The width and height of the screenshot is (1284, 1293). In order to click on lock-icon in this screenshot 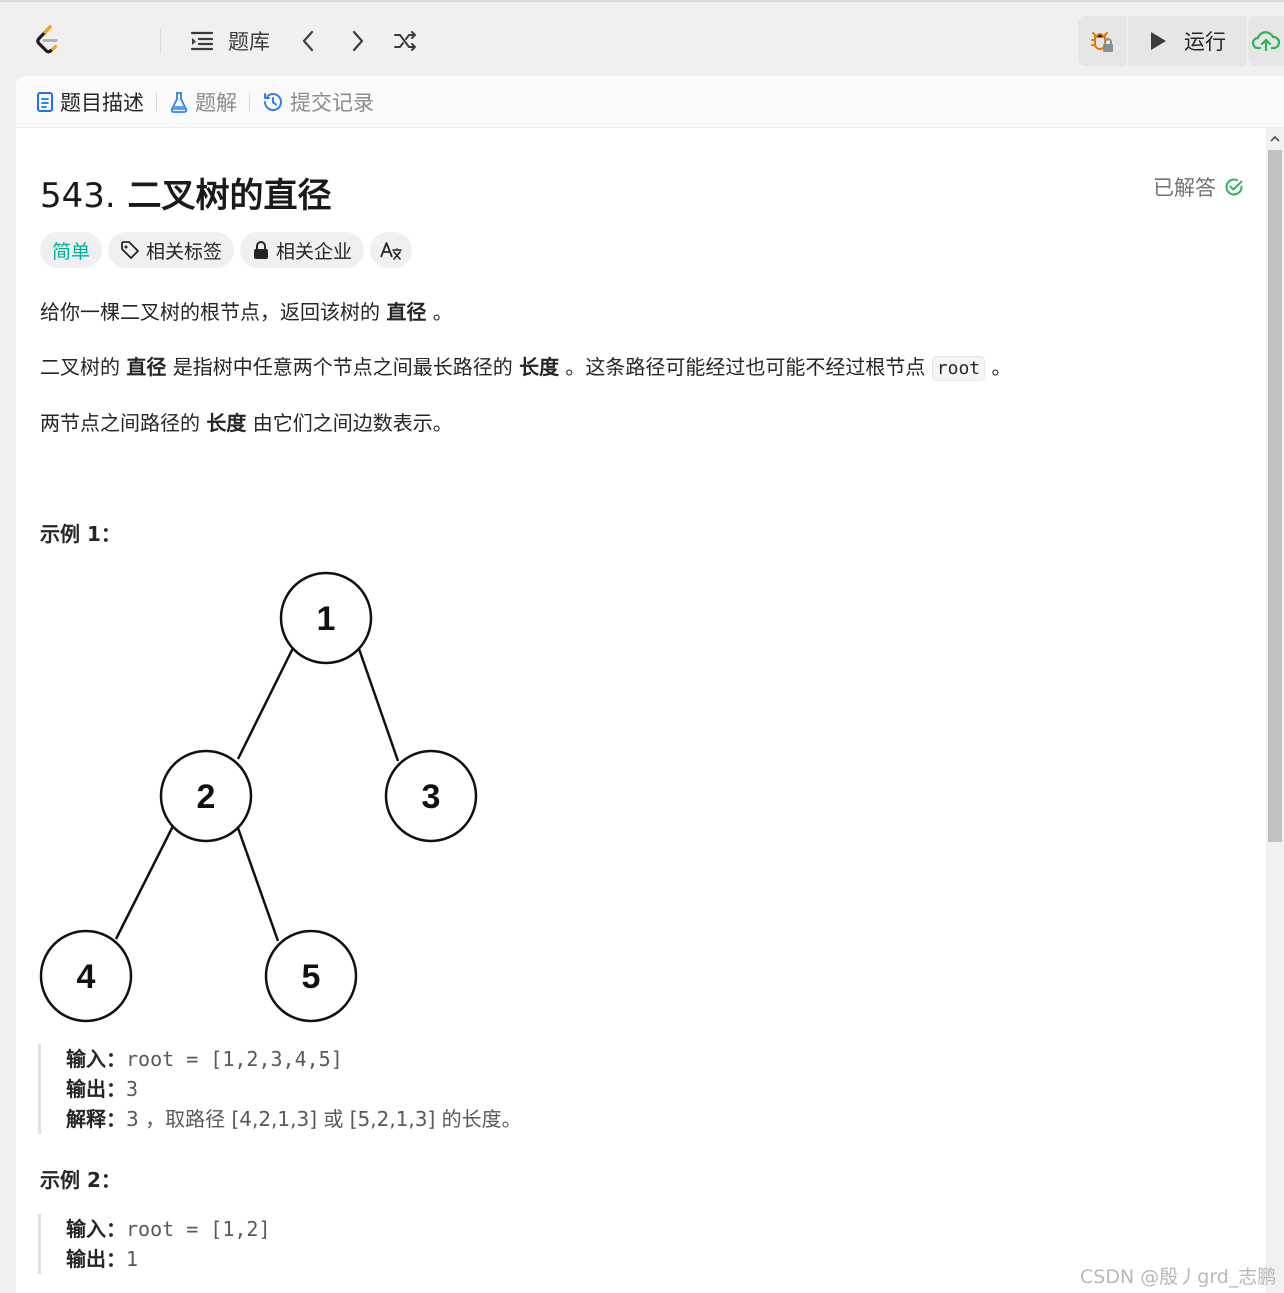, I will do `click(261, 250)`.